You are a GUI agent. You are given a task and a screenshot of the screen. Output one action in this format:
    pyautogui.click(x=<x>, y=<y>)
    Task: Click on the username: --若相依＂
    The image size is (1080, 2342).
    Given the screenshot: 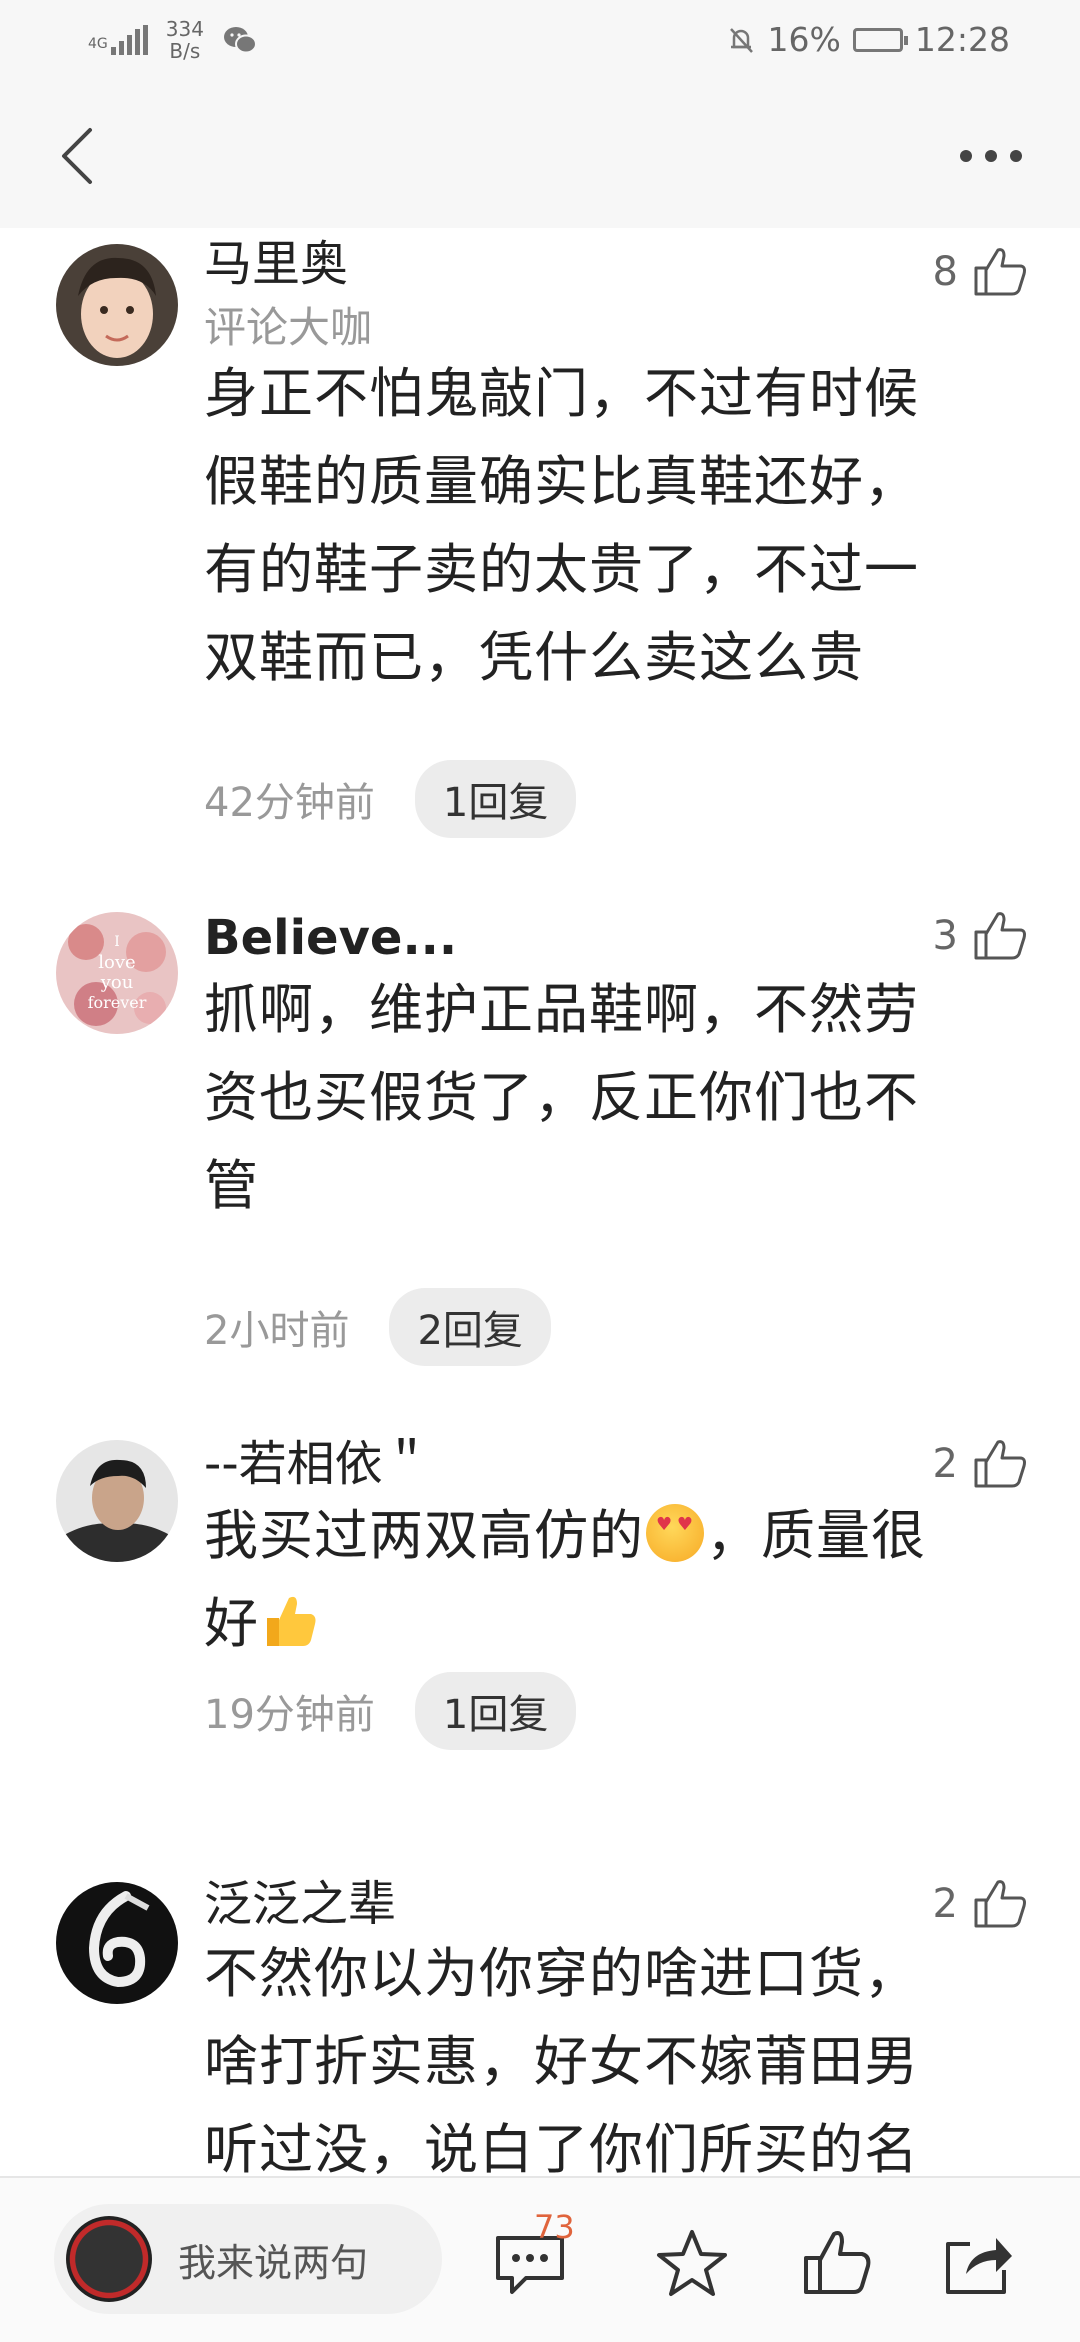 What is the action you would take?
    pyautogui.click(x=317, y=1464)
    